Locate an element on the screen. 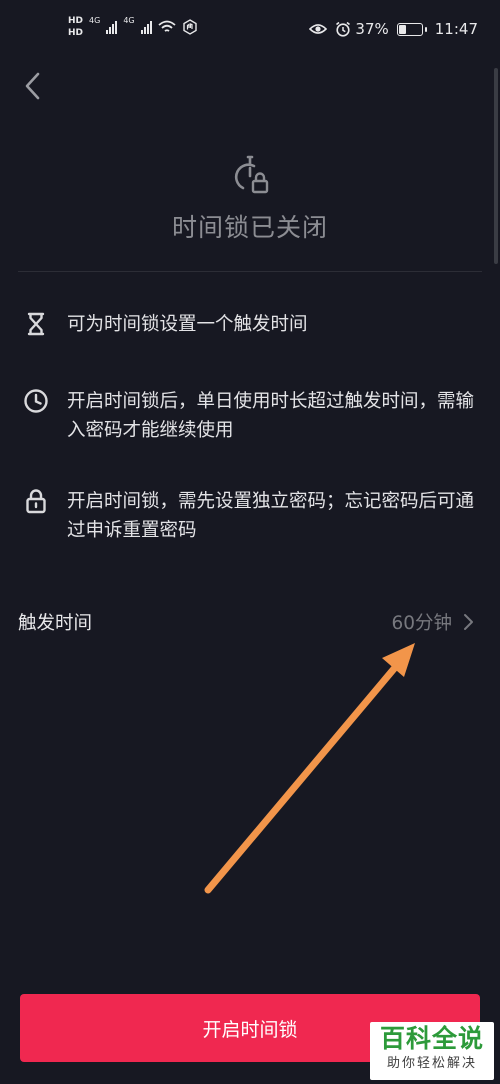 The height and width of the screenshot is (1084, 500). status-right: 37% 11:47 is located at coordinates (393, 29).